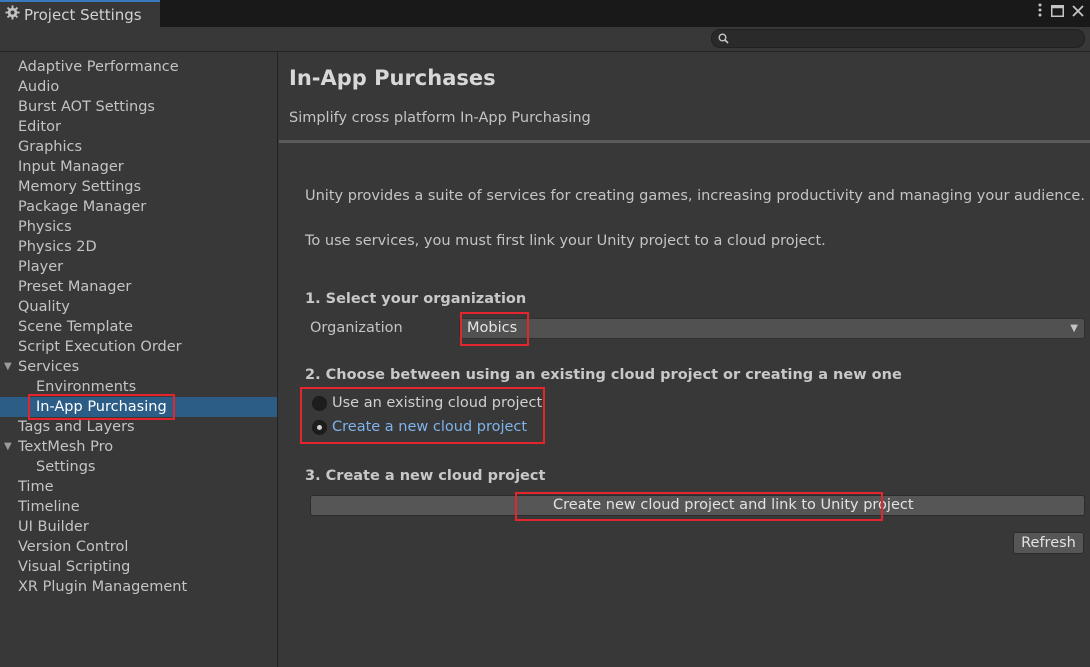 The height and width of the screenshot is (667, 1090). What do you see at coordinates (75, 327) in the screenshot?
I see `sidebar-item-label: Scene Template` at bounding box center [75, 327].